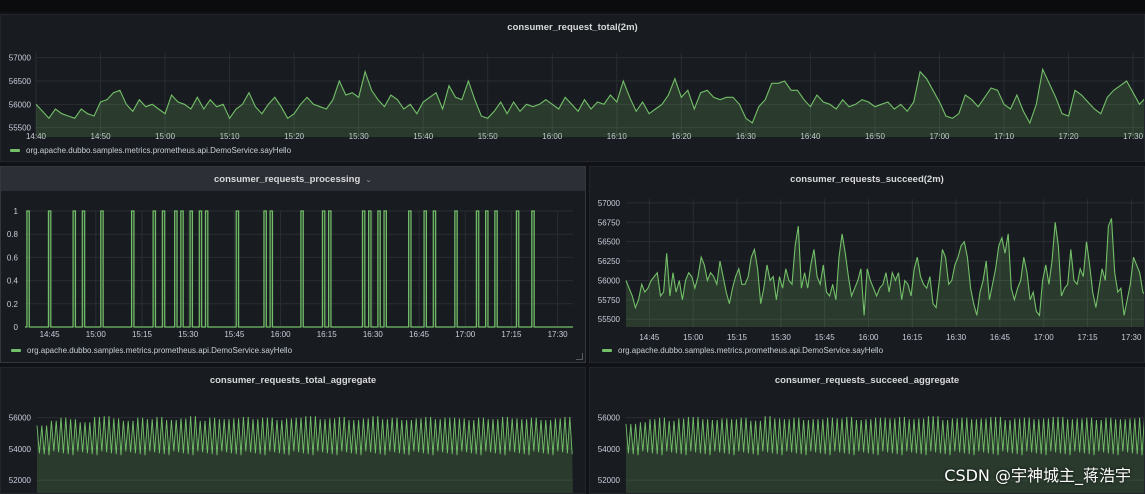 This screenshot has height=494, width=1145. Describe the element at coordinates (291, 453) in the screenshot. I see `chart-consumer-requests-total-aggregate: 52000 54000 56000` at that location.